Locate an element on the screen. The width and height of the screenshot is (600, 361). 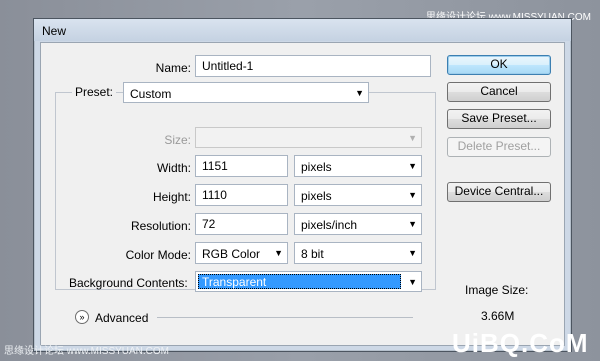
color-mode-dropdown: RGB Color ▼ is located at coordinates (241, 253).